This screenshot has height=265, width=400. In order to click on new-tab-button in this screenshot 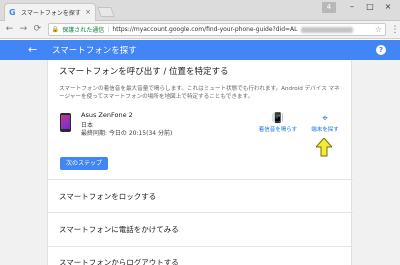, I will do `click(106, 12)`.